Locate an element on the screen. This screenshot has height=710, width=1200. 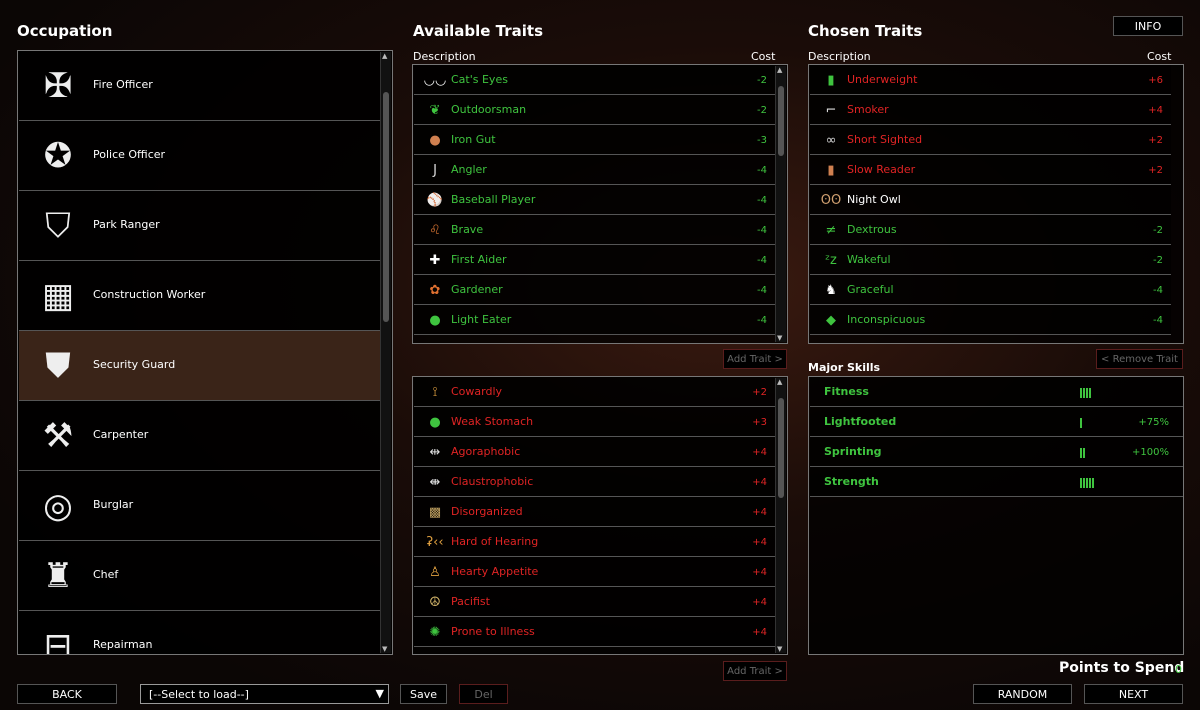
trait-row: ● Light Eater -4 is located at coordinates (594, 320).